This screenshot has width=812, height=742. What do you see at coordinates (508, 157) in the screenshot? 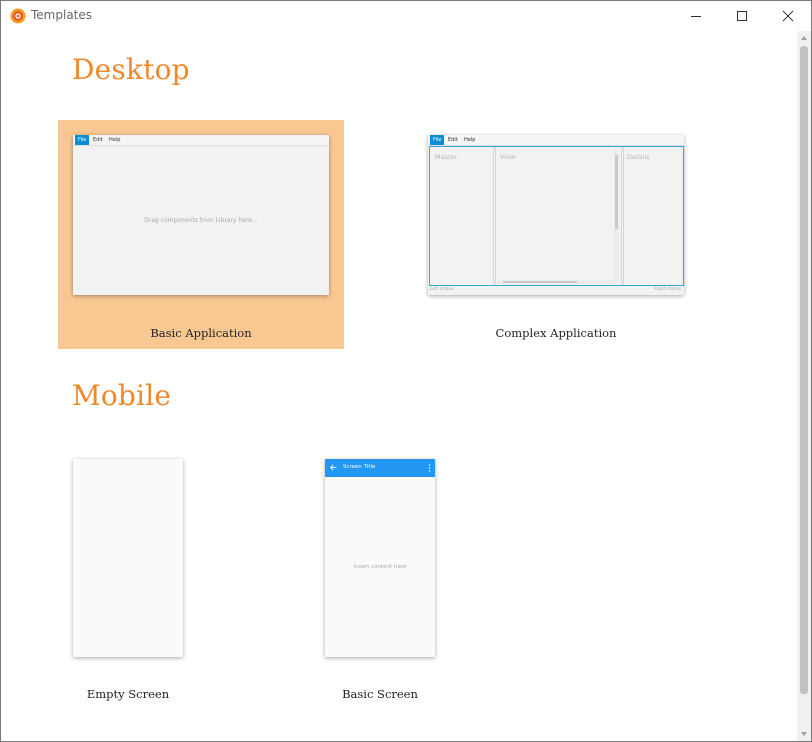
I see `pane-view-label: View` at bounding box center [508, 157].